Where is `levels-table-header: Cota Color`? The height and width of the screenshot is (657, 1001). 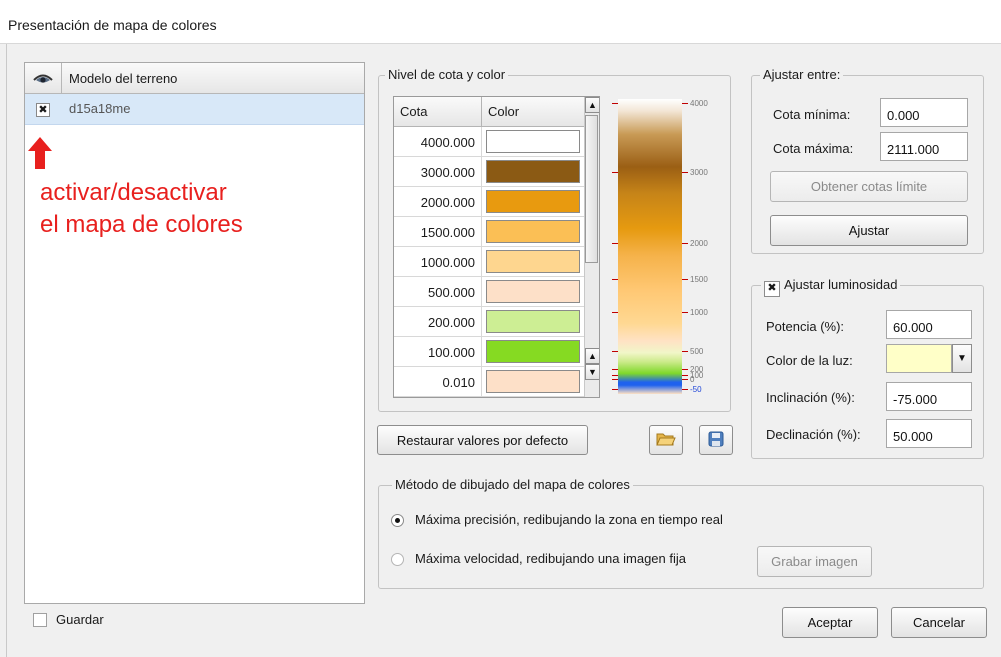 levels-table-header: Cota Color is located at coordinates (489, 112).